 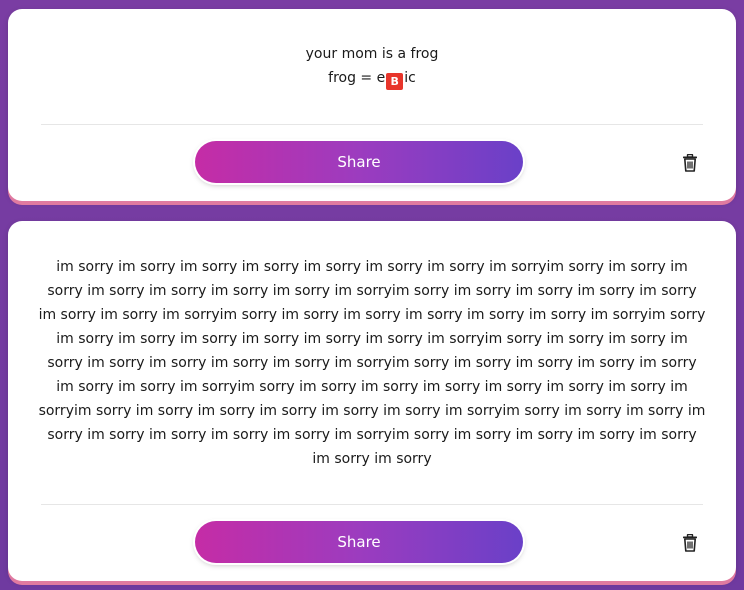 What do you see at coordinates (357, 78) in the screenshot?
I see `post-message-text: frog = e` at bounding box center [357, 78].